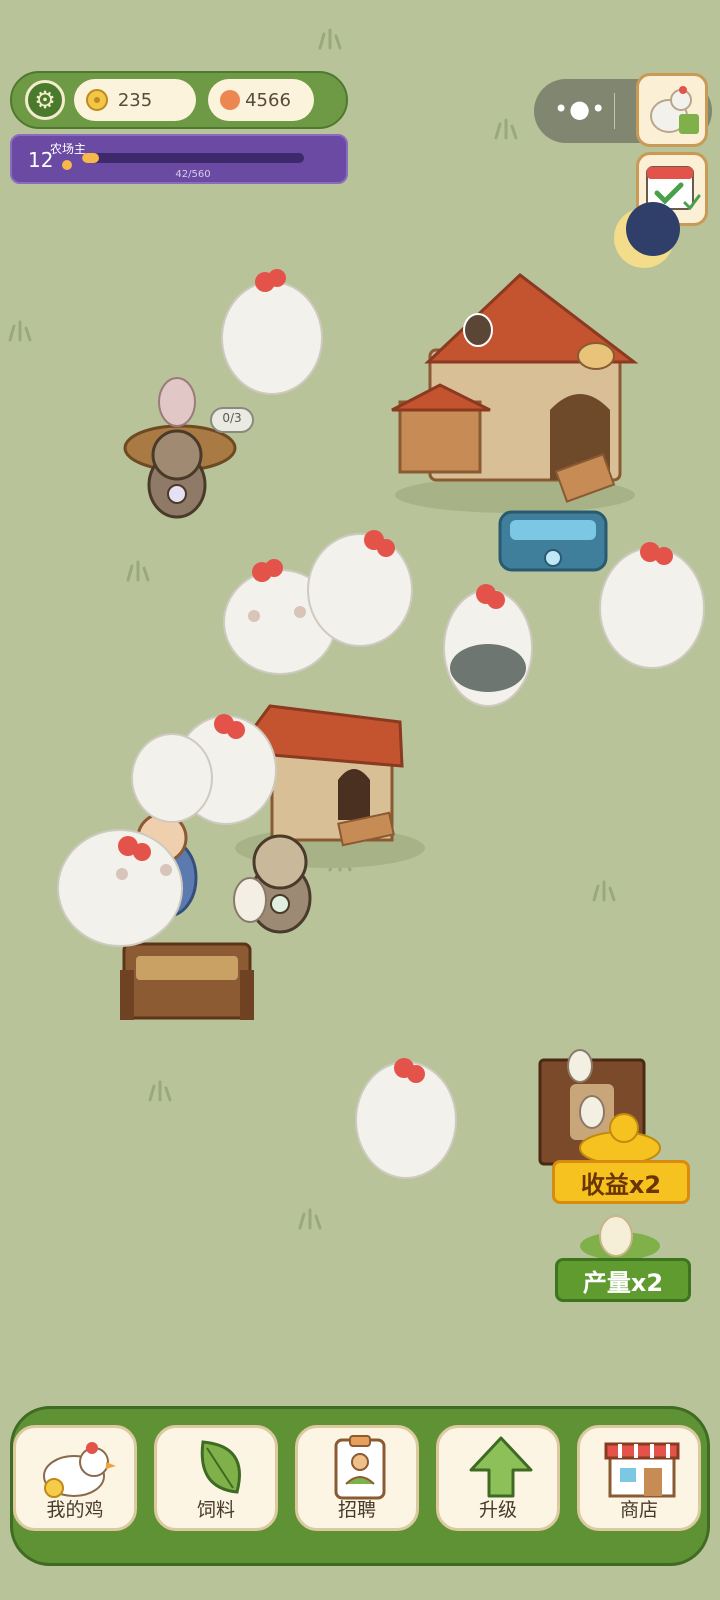 The height and width of the screenshot is (1600, 720). I want to click on worker-bear, so click(177, 474).